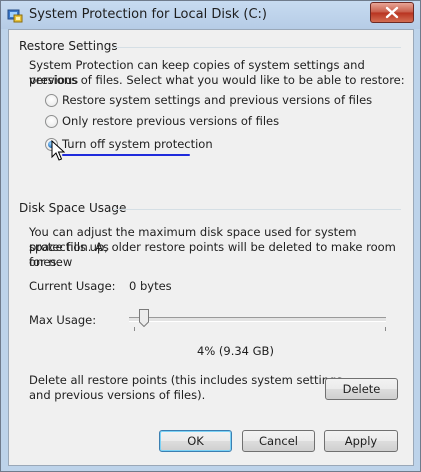 The width and height of the screenshot is (421, 472). What do you see at coordinates (235, 351) in the screenshot?
I see `max-usage-value: 4% (9.34 GB)` at bounding box center [235, 351].